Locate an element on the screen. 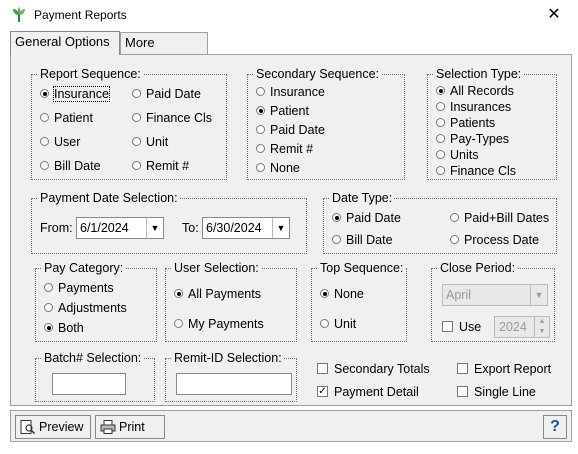 Image resolution: width=578 pixels, height=454 pixels. batch-selection-group: Batch# Selection: is located at coordinates (95, 376).